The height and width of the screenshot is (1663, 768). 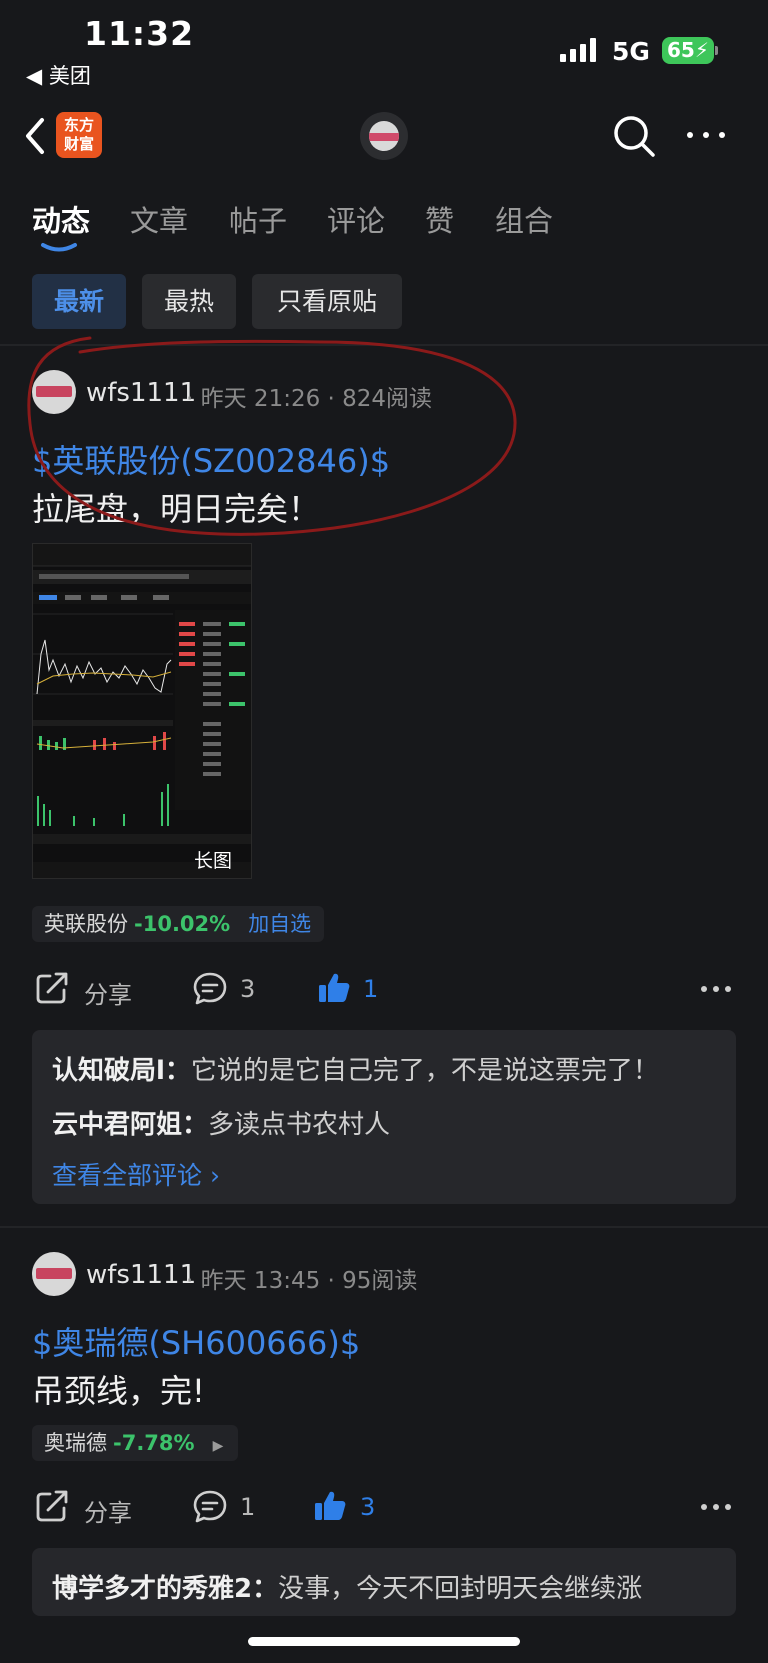 What do you see at coordinates (61, 219) in the screenshot?
I see `tab-dynamic: 动态` at bounding box center [61, 219].